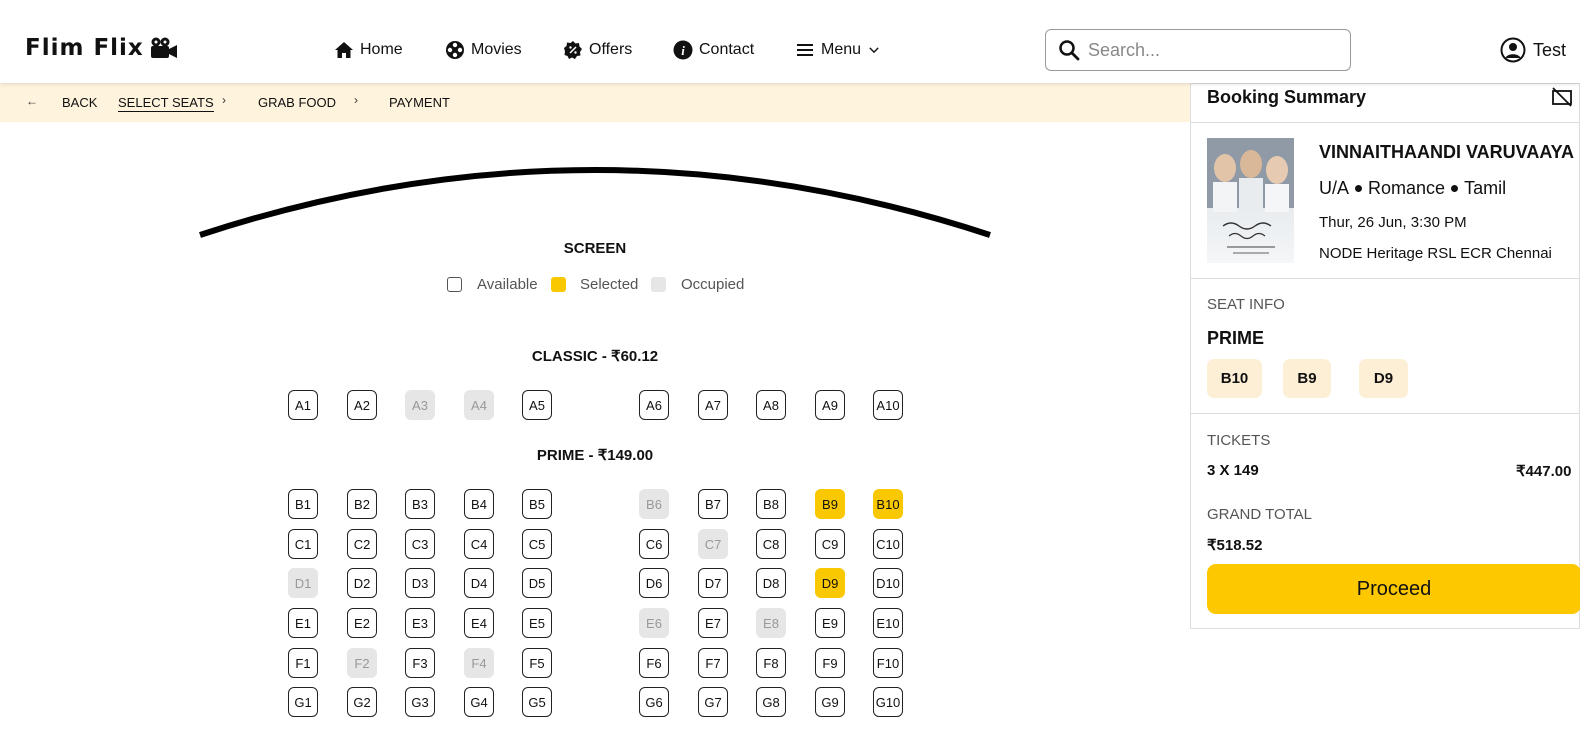  What do you see at coordinates (479, 504) in the screenshot?
I see `seat-b4: B4` at bounding box center [479, 504].